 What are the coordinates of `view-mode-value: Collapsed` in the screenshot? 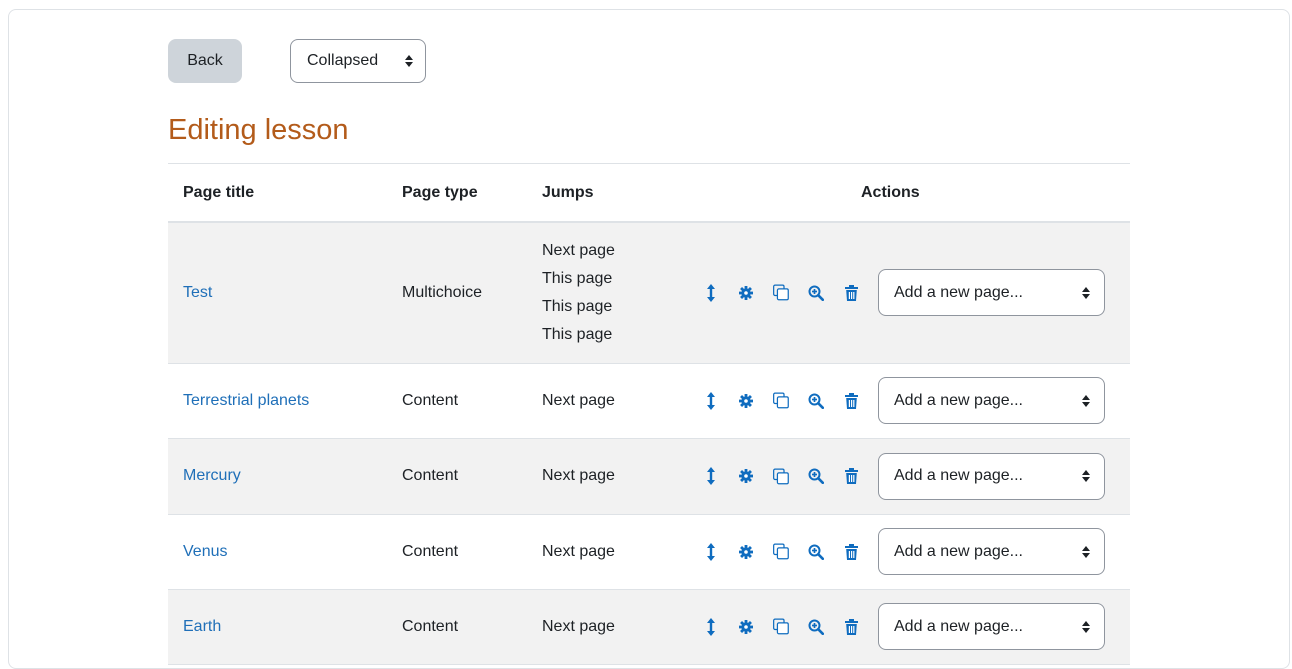 It's located at (343, 60).